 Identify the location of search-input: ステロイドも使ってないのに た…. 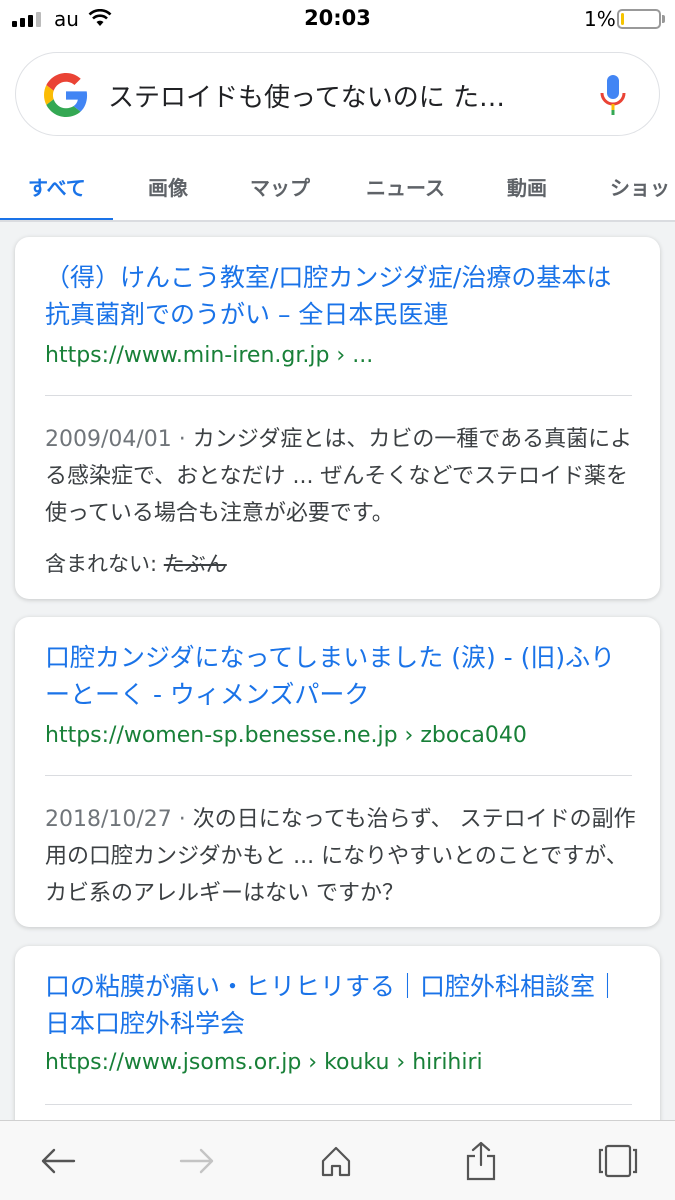
(337, 94).